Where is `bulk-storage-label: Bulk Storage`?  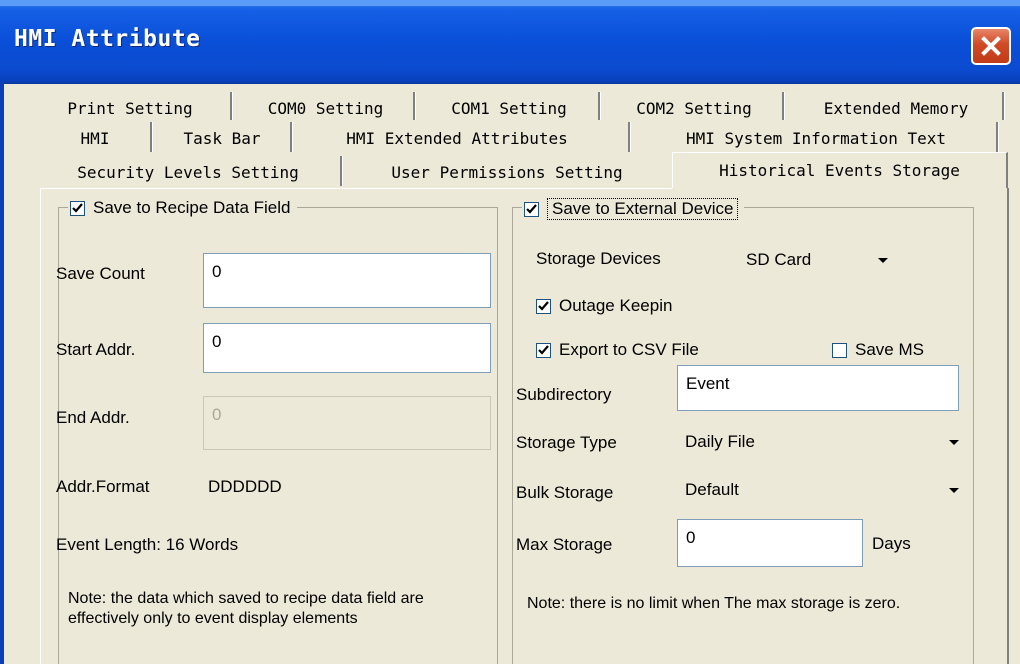
bulk-storage-label: Bulk Storage is located at coordinates (565, 492).